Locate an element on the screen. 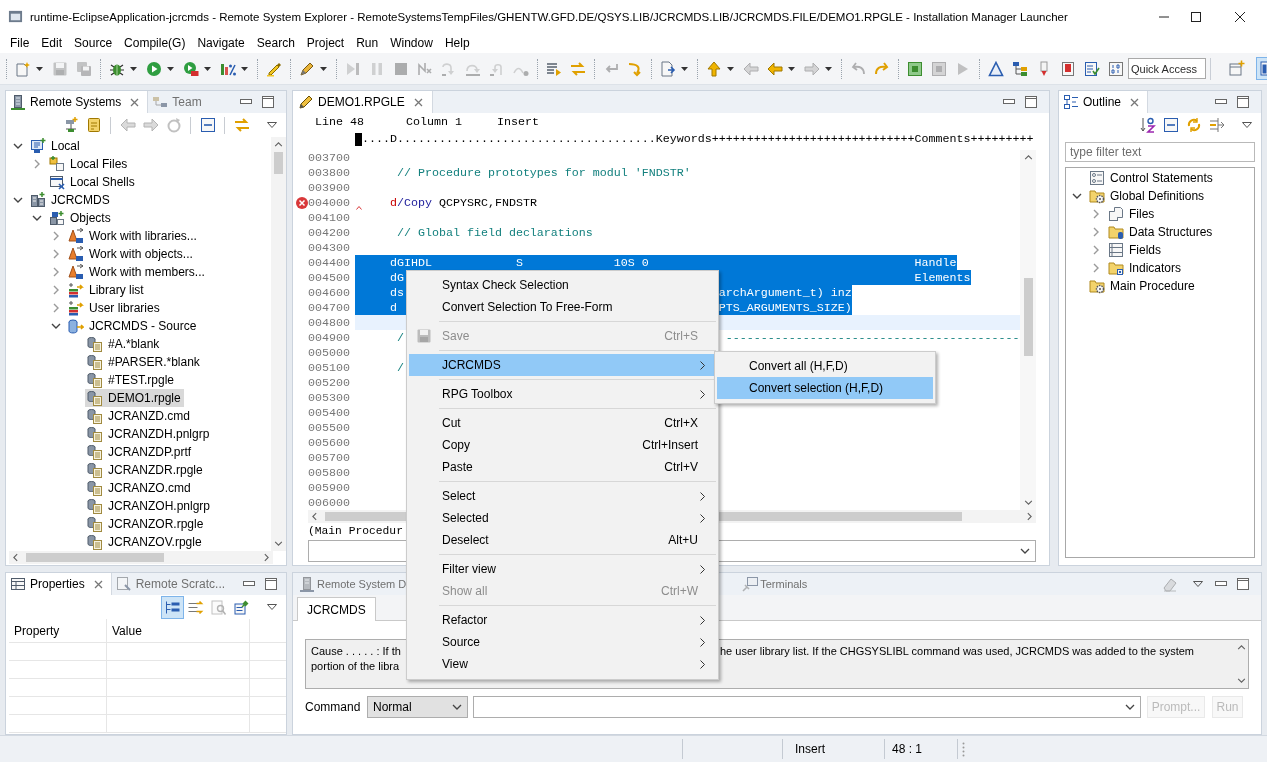 The image size is (1267, 762). line-number: 005800 is located at coordinates (329, 472).